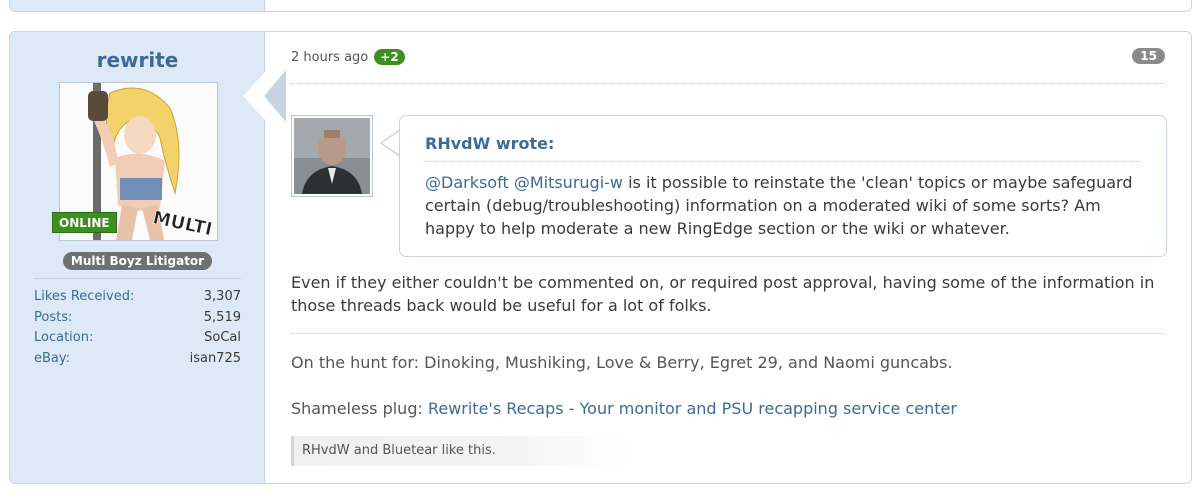 The height and width of the screenshot is (500, 1200). I want to click on mention-link: @Darksoft, so click(467, 182).